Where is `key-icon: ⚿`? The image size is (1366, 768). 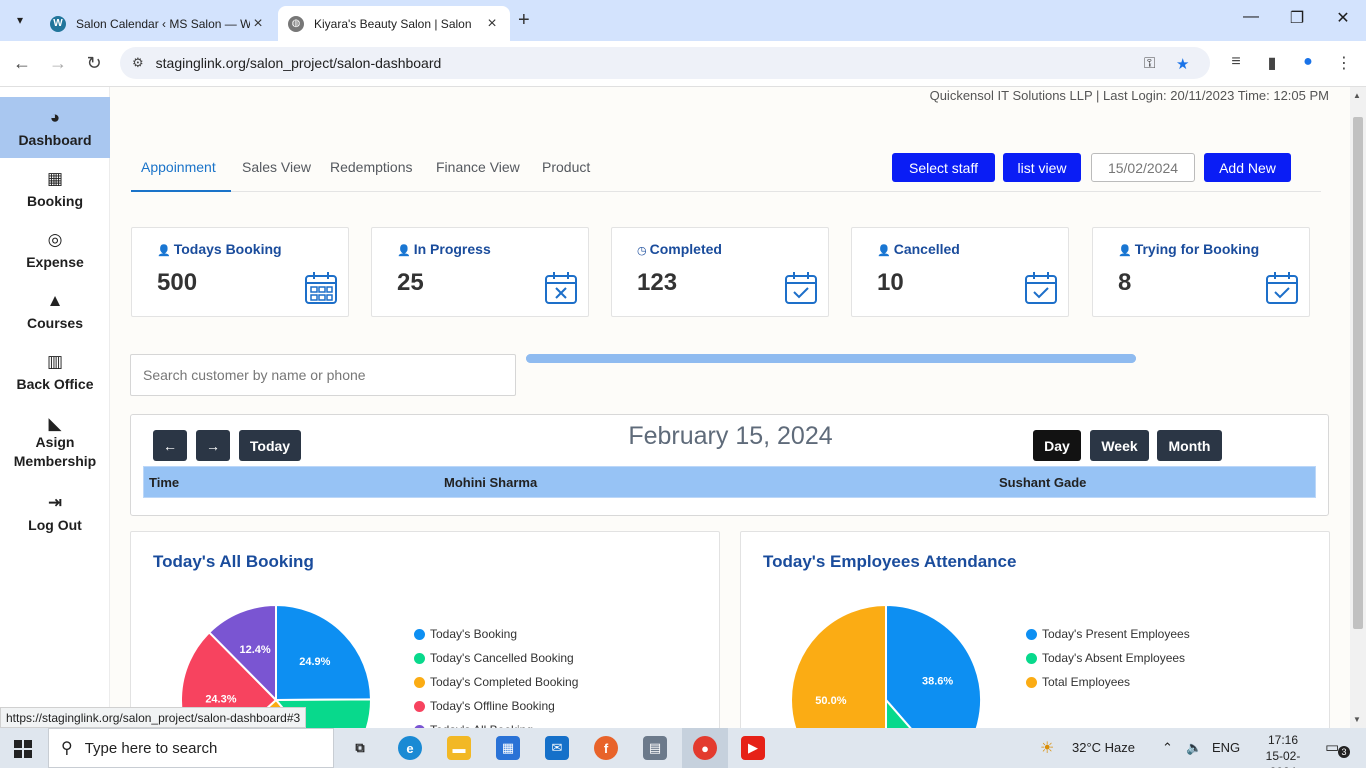
key-icon: ⚿ is located at coordinates (1149, 63).